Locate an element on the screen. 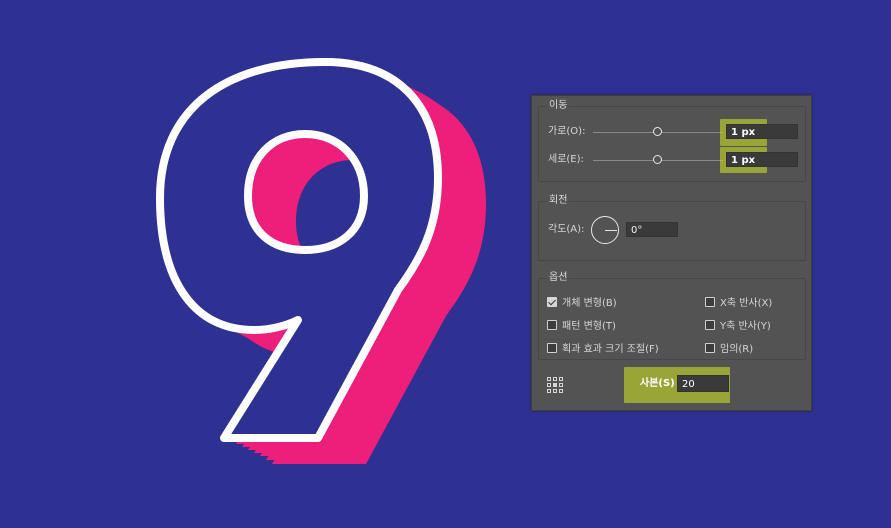 This screenshot has width=891, height=528. horizontal-value: 1 px is located at coordinates (743, 132).